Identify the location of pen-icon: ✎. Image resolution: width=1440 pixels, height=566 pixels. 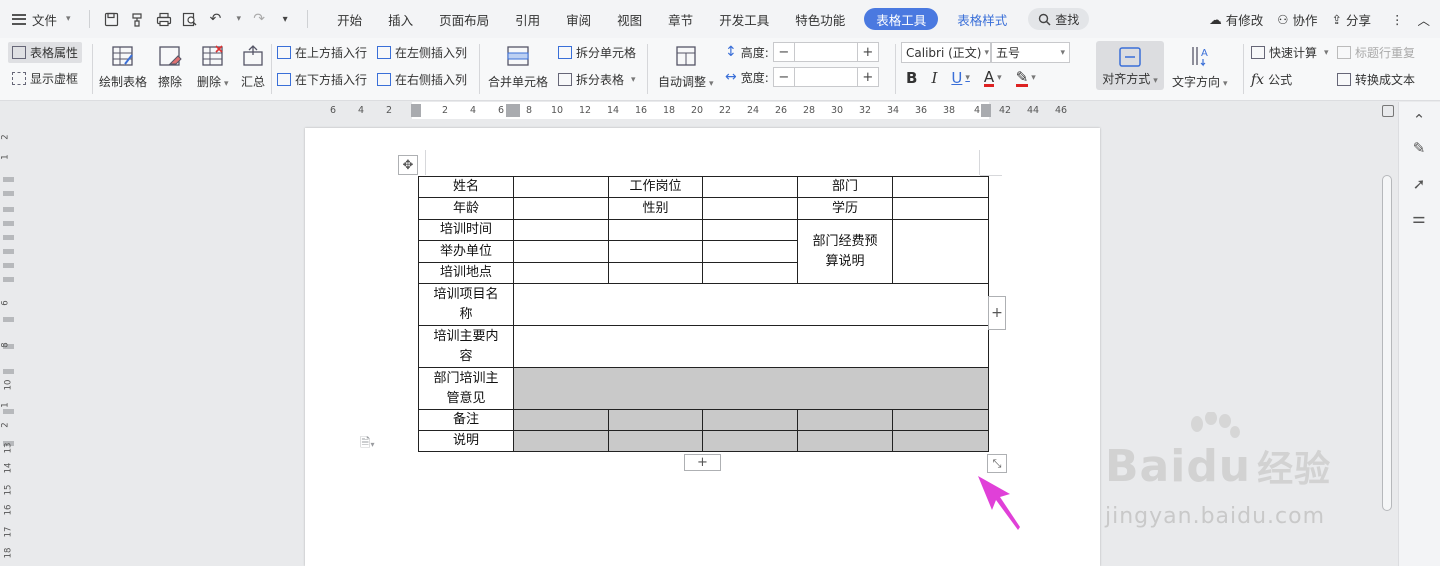
(1419, 148).